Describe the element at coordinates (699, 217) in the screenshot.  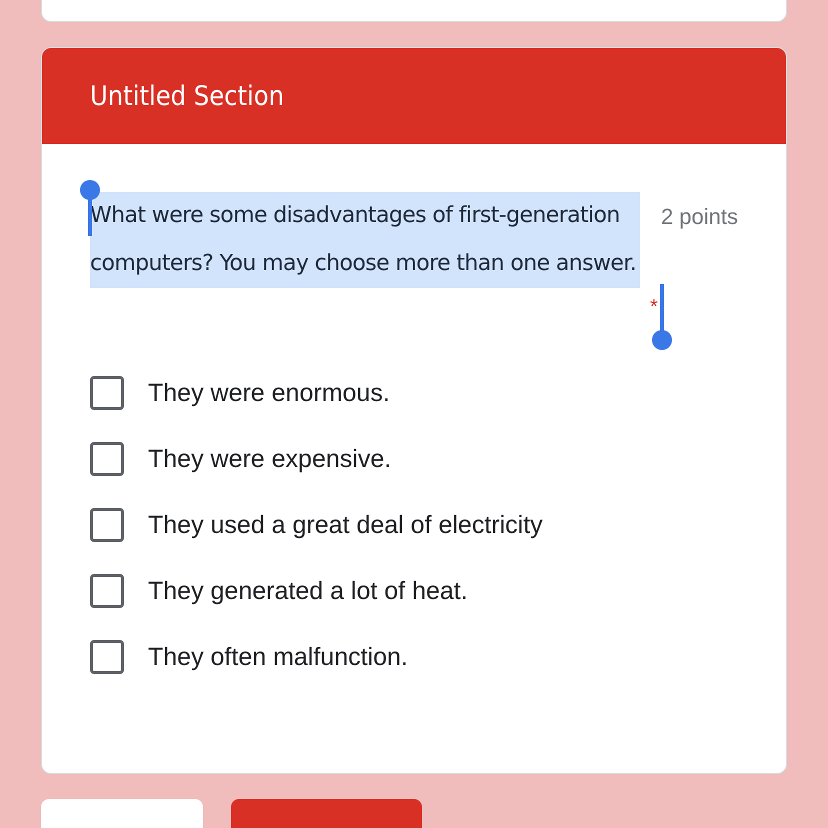
I see `points-label: 2 points` at that location.